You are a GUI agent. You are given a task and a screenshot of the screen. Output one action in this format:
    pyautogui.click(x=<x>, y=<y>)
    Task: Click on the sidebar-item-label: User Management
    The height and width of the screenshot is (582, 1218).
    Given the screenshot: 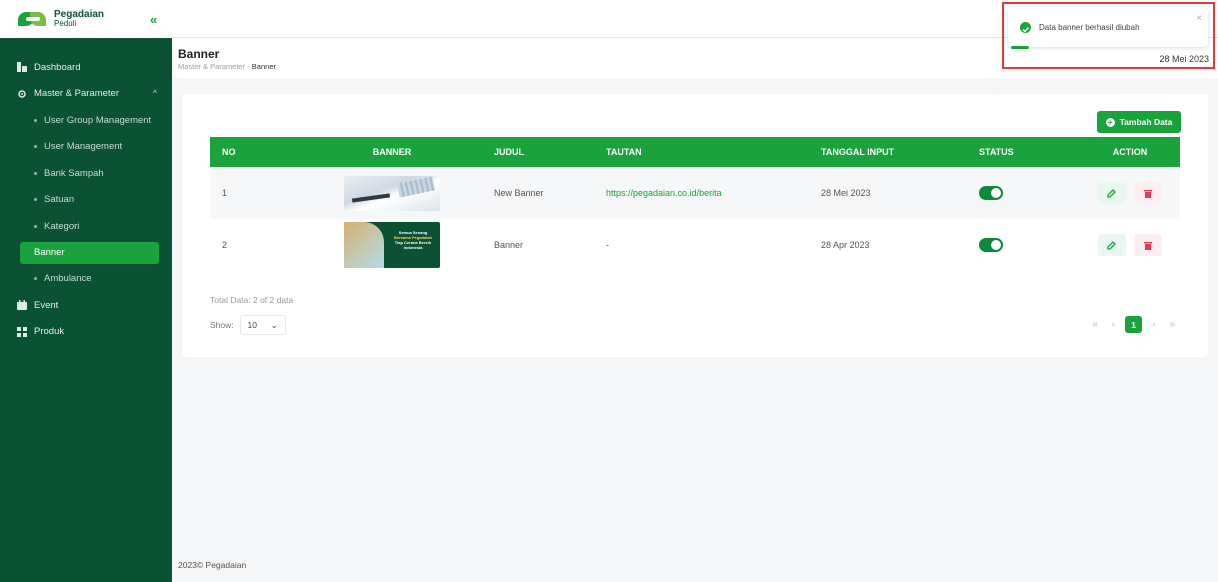 What is the action you would take?
    pyautogui.click(x=83, y=147)
    